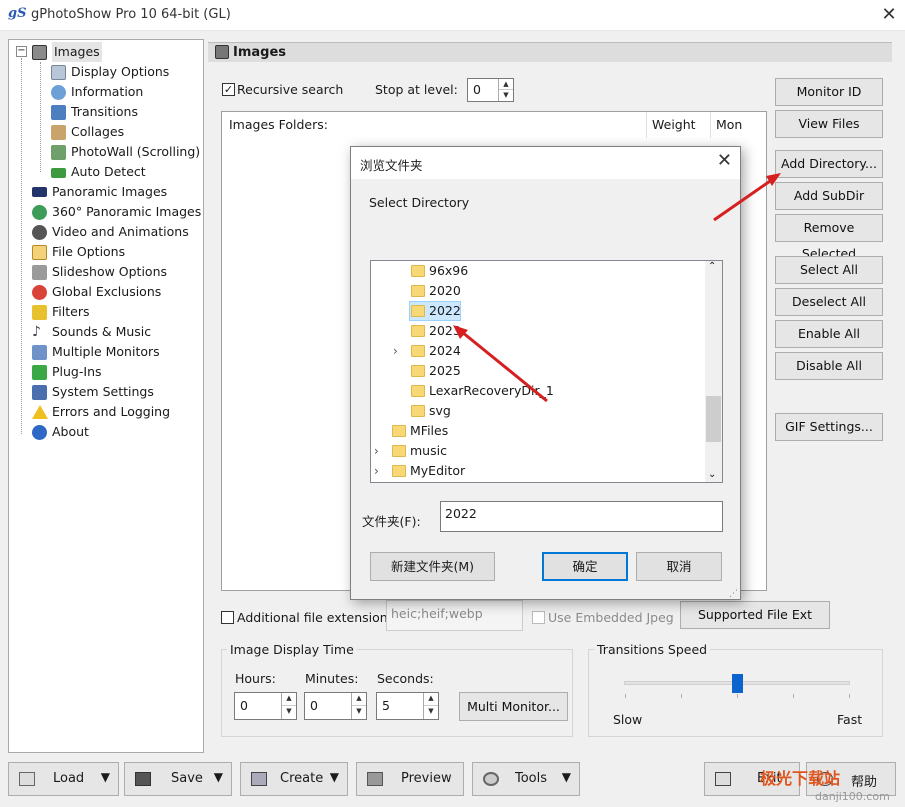 This screenshot has height=807, width=905. What do you see at coordinates (617, 288) in the screenshot?
I see `annotation-arrows` at bounding box center [617, 288].